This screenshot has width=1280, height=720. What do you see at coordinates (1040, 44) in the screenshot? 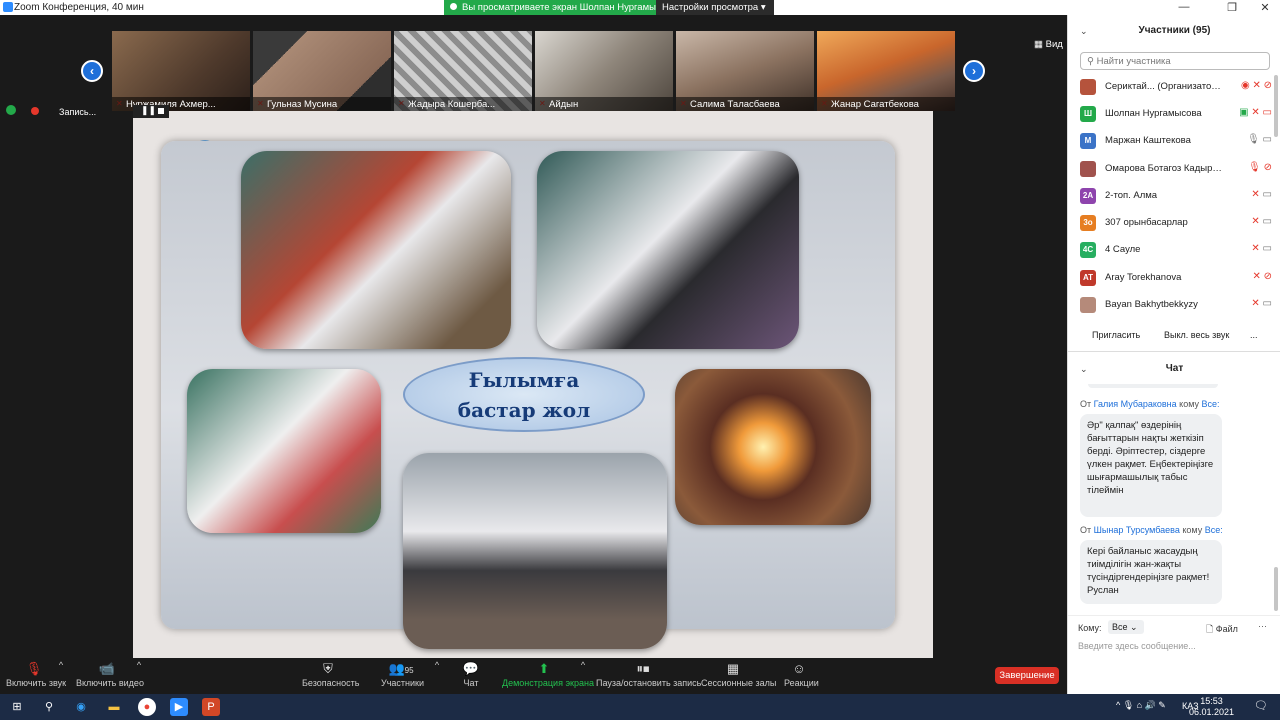
I see `grid-icon: ▦` at bounding box center [1040, 44].